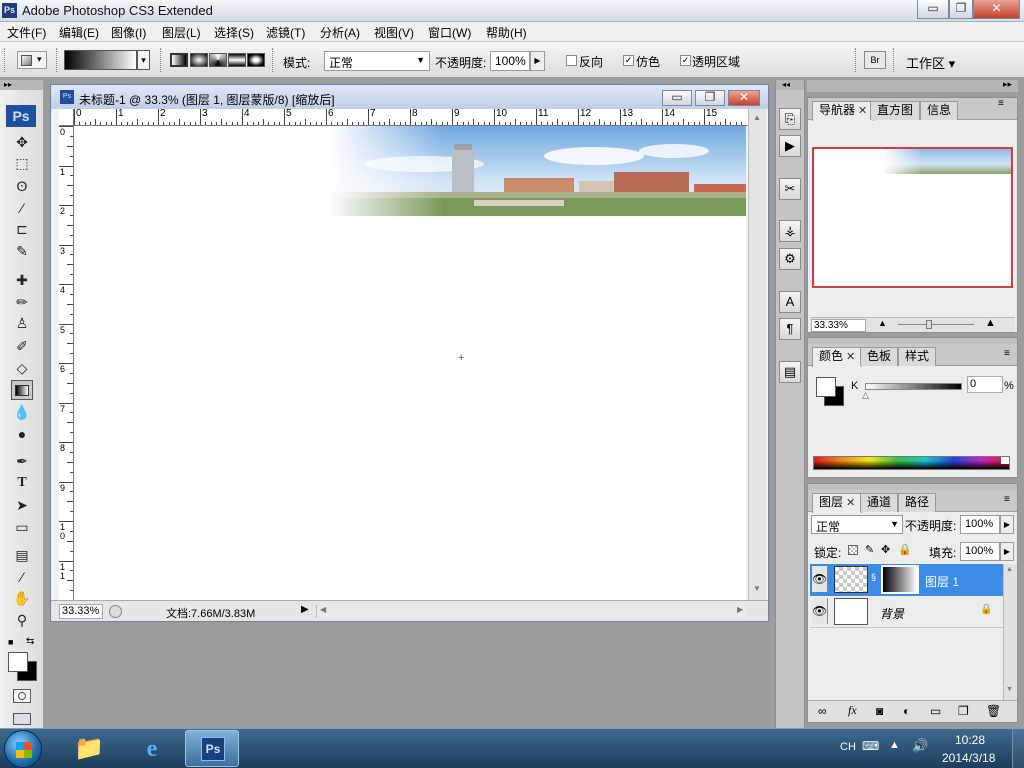  Describe the element at coordinates (22, 142) in the screenshot. I see `move-tool-icon: ✥` at that location.